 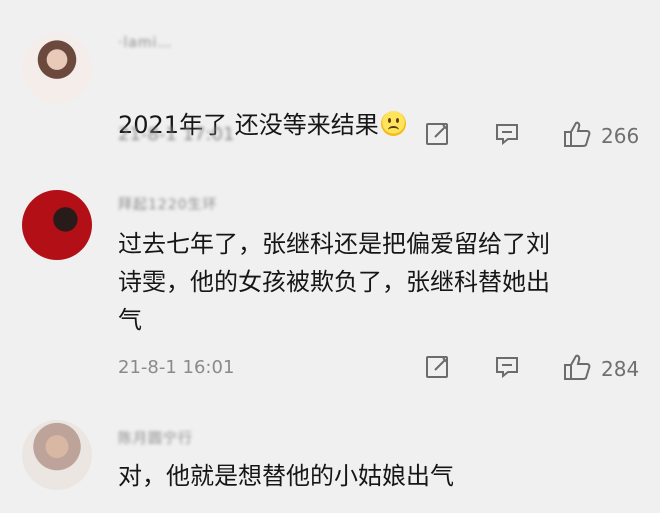 I want to click on comment-meta: 21-8-1 16:01 284, so click(x=380, y=370).